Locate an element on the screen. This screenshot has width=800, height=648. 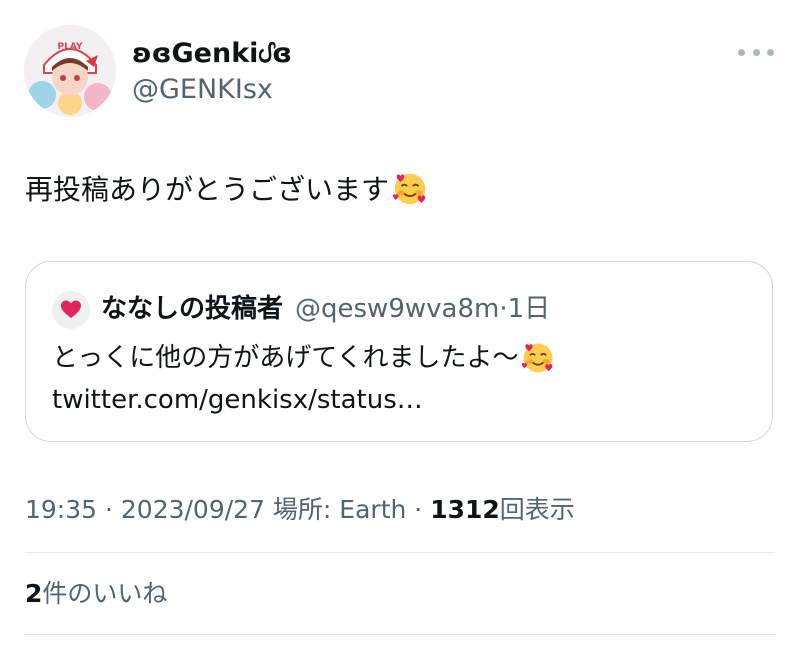
more-options-icon is located at coordinates (756, 52).